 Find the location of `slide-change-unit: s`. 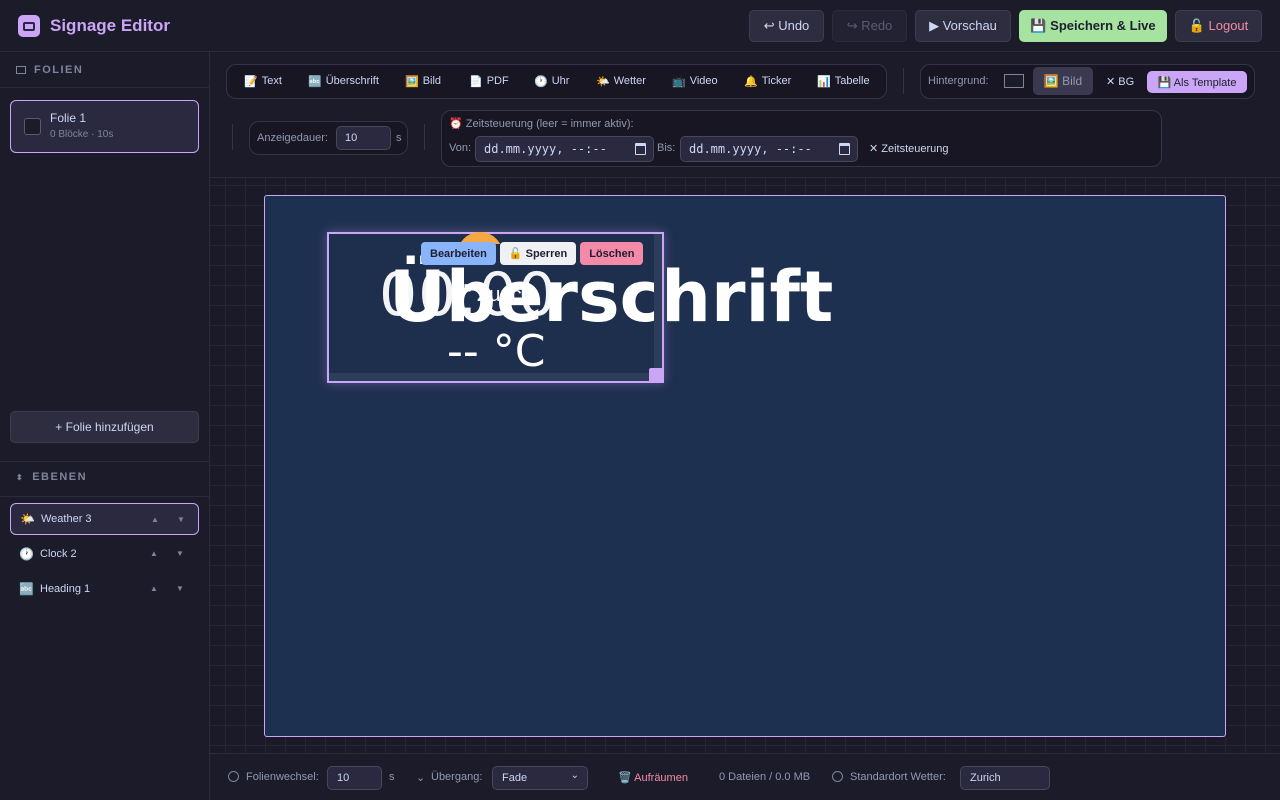

slide-change-unit: s is located at coordinates (392, 777).